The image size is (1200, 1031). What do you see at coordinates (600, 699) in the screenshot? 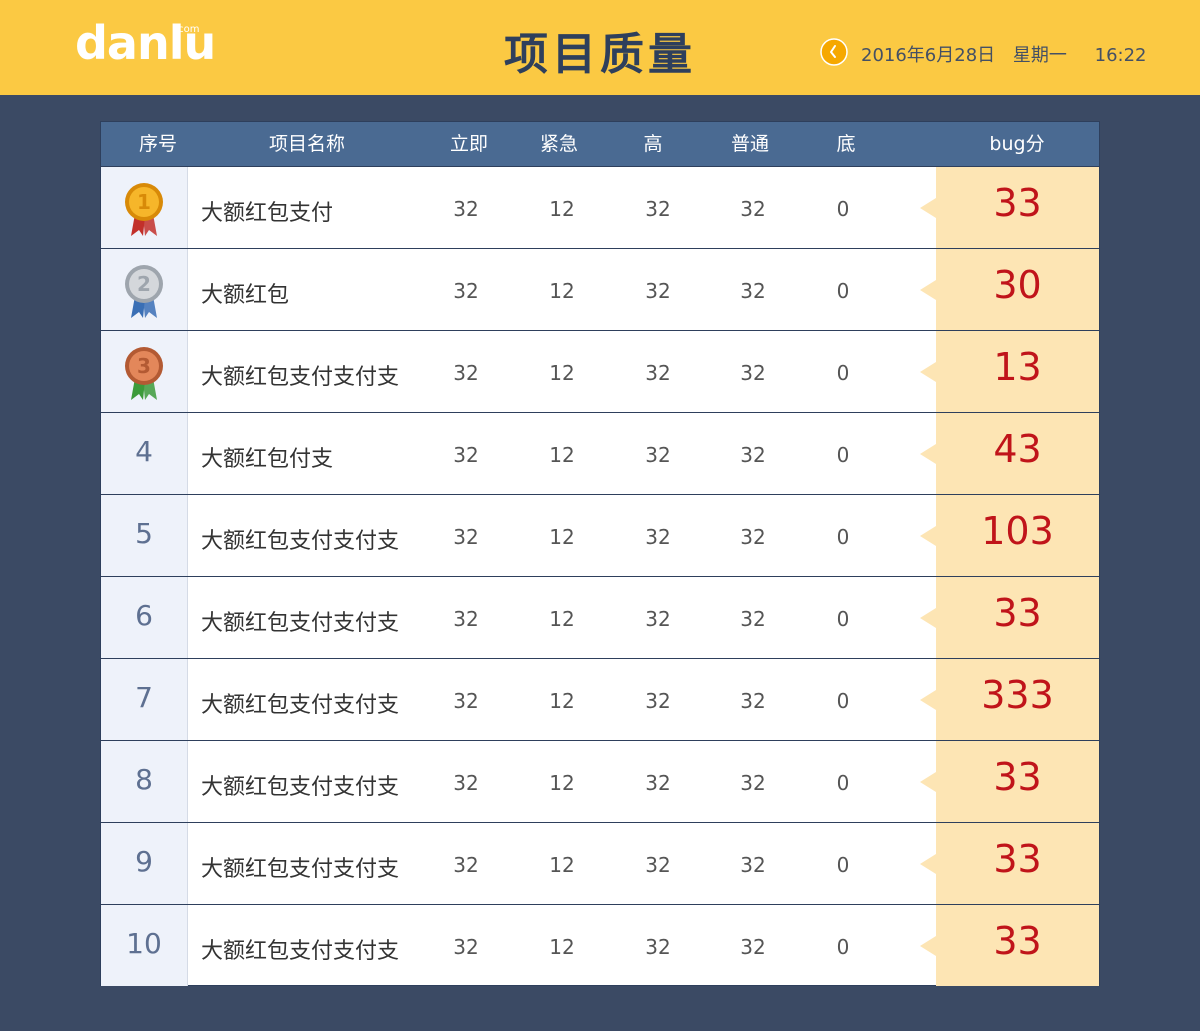
I see `table-row: 7 大额红包支付支付支 32 12 32 32 0 333` at bounding box center [600, 699].